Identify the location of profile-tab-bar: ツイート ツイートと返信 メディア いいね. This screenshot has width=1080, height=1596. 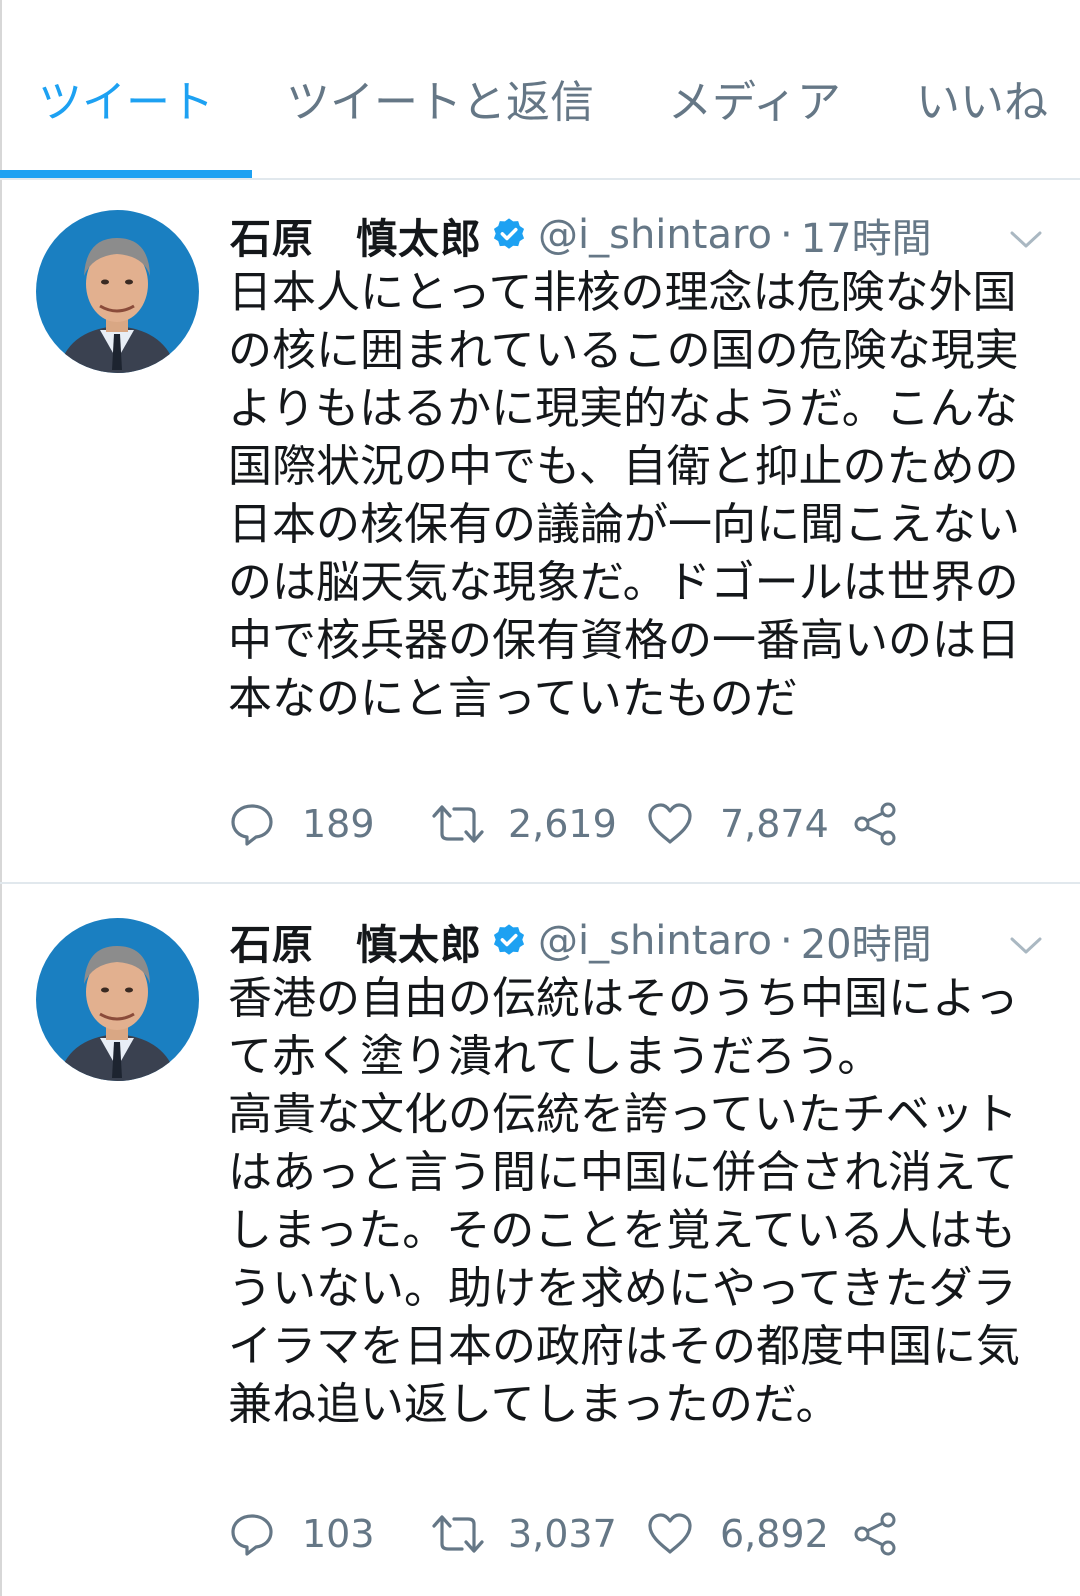
(540, 90).